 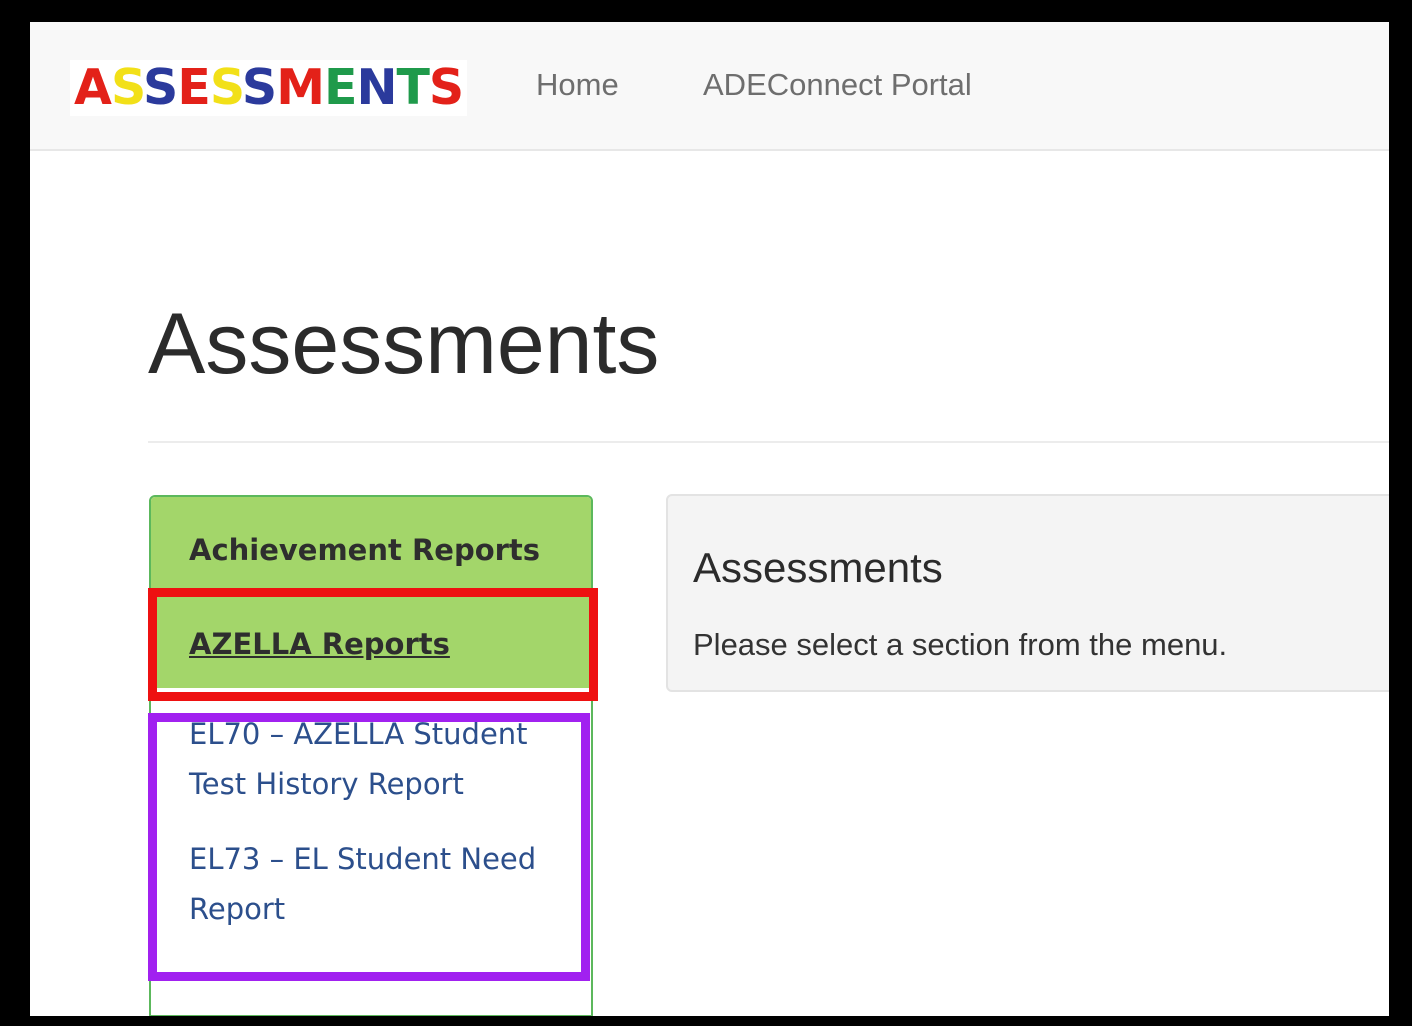 I want to click on highlight-box-red, so click(x=373, y=644).